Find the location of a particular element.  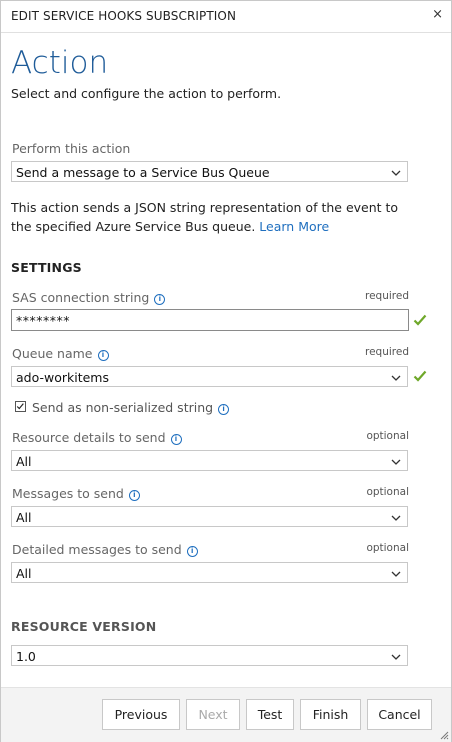

sas-connection-input: ******** is located at coordinates (210, 320).